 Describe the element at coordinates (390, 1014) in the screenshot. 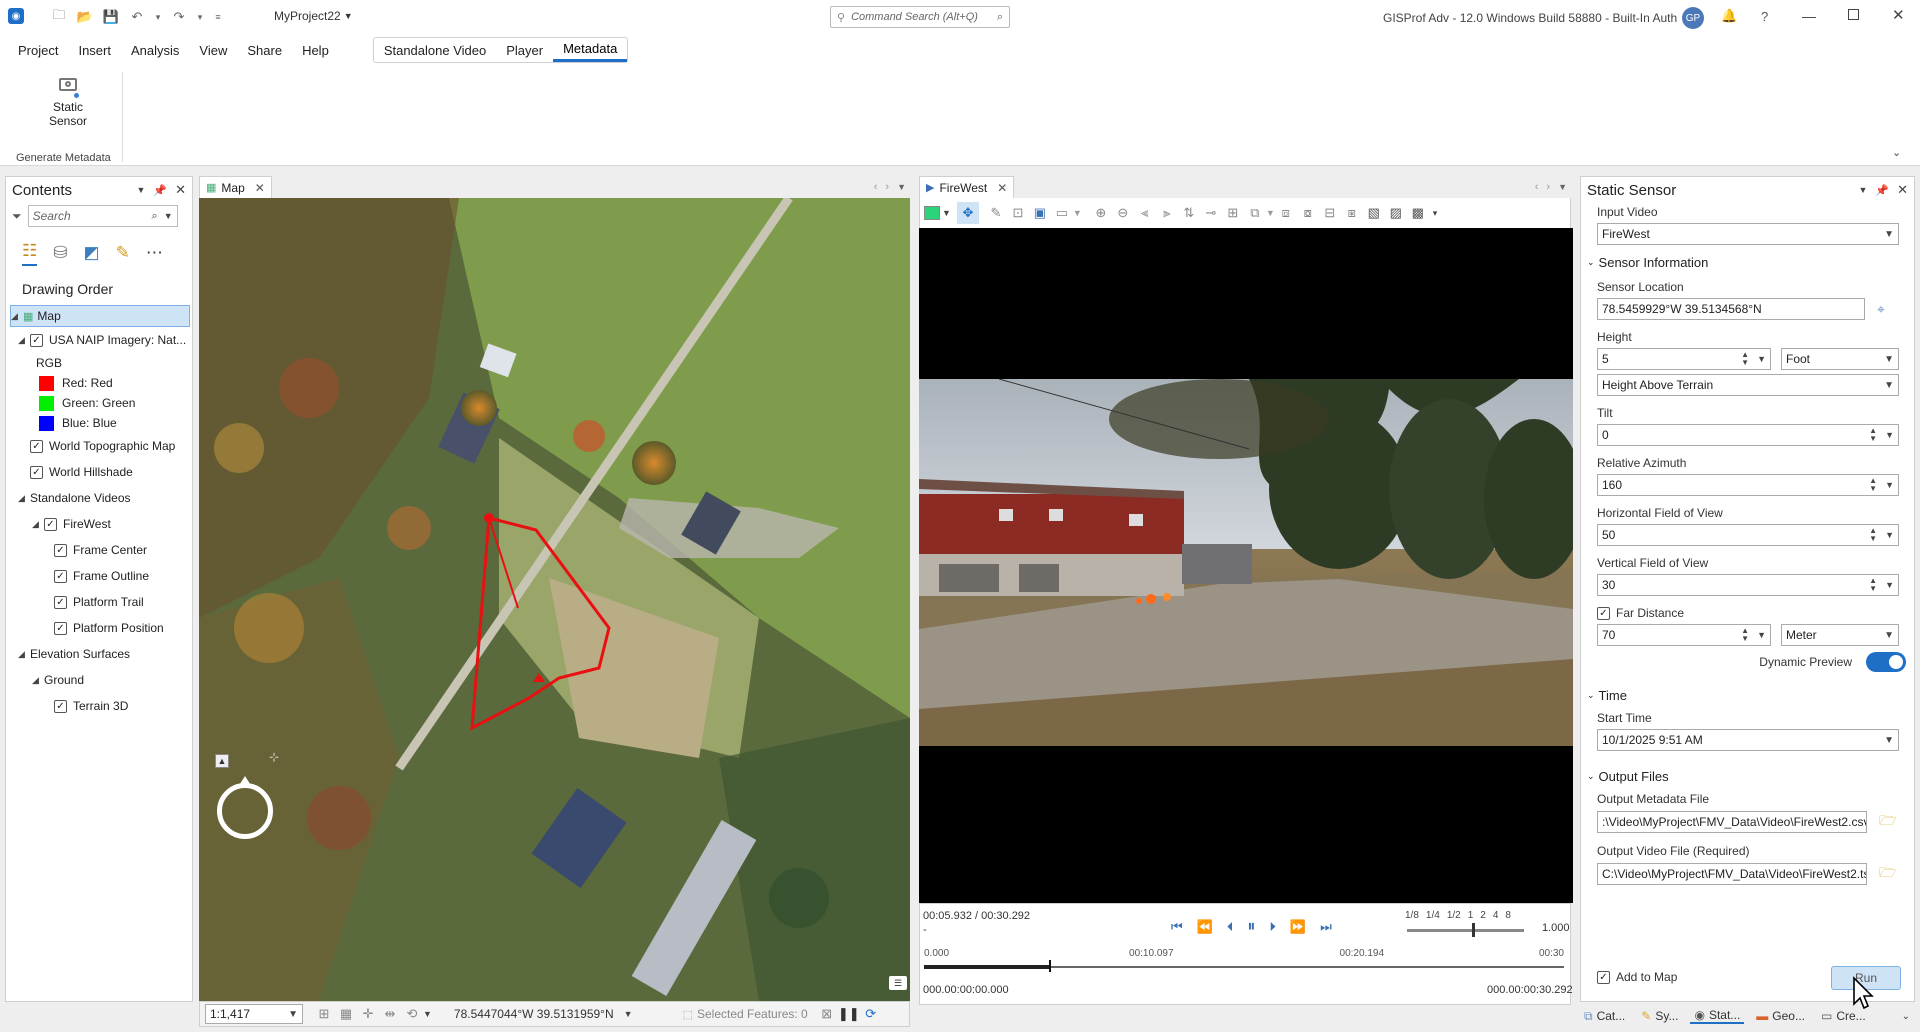

I see `measure-icon: ⇹` at that location.